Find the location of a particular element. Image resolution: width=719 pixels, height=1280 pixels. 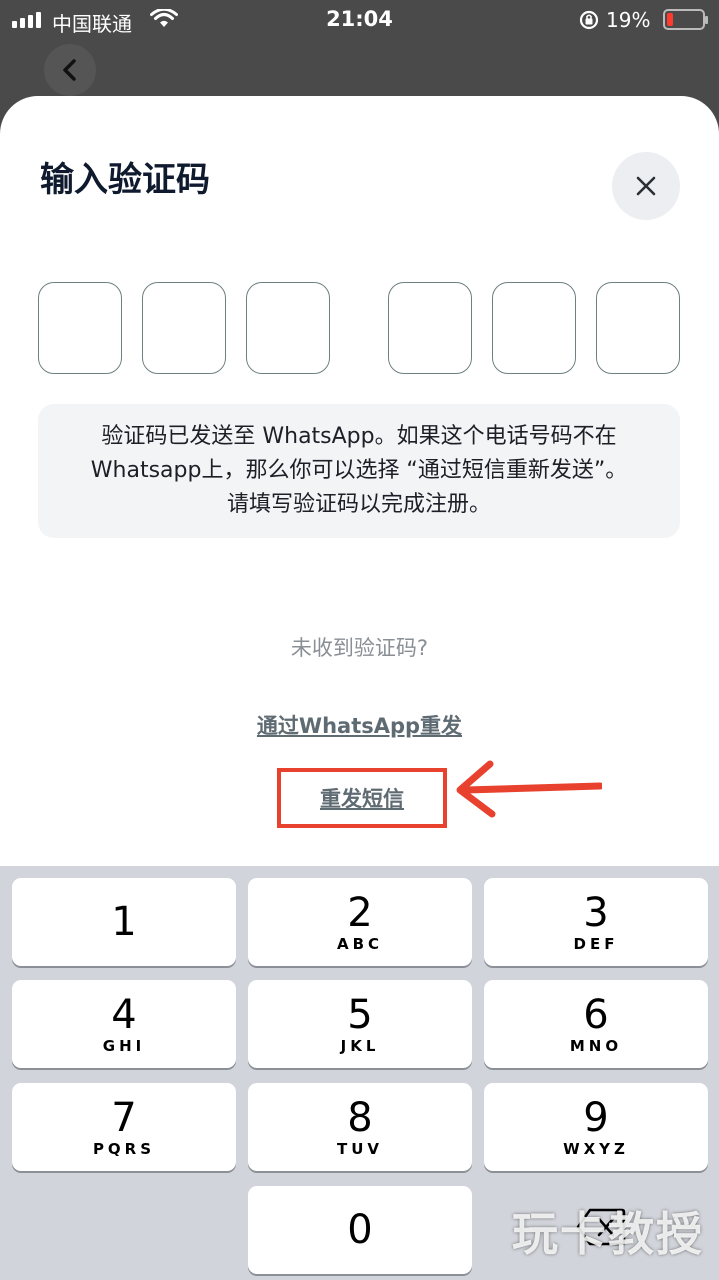

close-icon is located at coordinates (646, 186).